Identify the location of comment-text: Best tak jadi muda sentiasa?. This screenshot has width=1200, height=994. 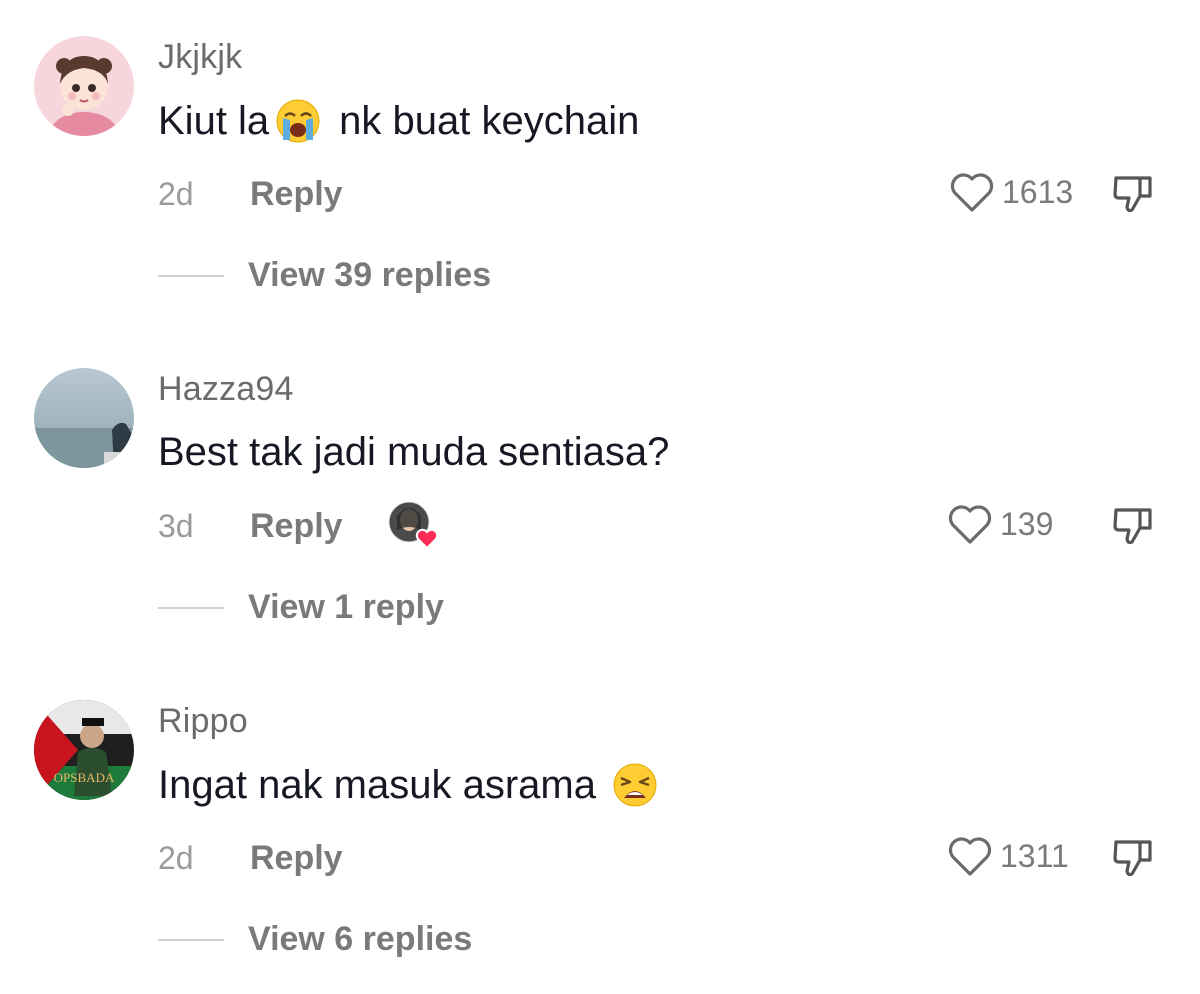
(413, 452).